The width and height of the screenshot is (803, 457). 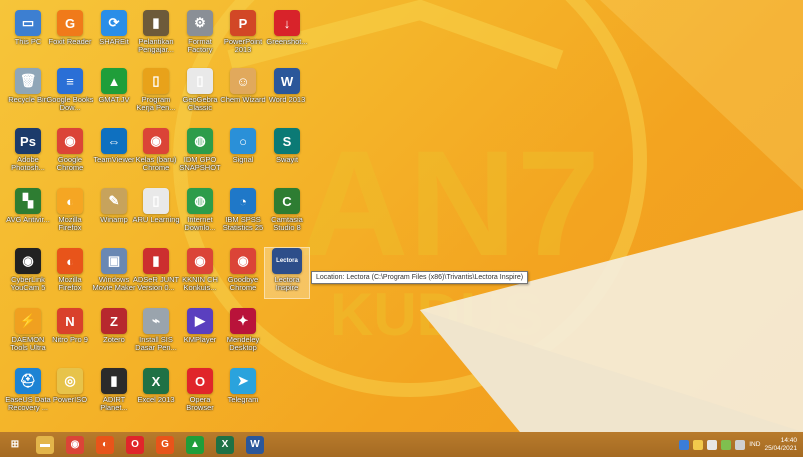 I want to click on desktop-icon: S Swayit, so click(x=287, y=153).